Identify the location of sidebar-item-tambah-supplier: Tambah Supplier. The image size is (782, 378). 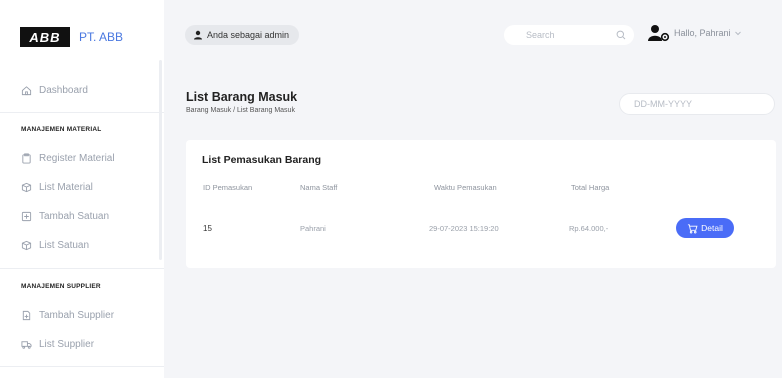
(67, 315).